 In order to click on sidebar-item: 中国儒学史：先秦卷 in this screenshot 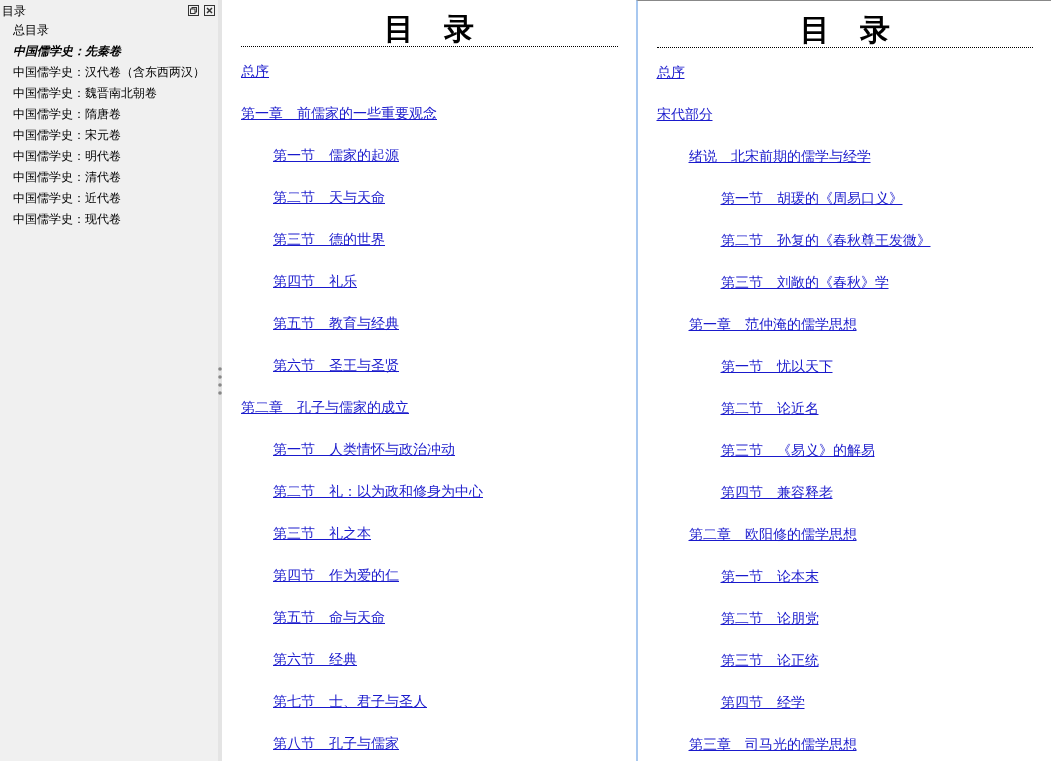, I will do `click(60, 51)`.